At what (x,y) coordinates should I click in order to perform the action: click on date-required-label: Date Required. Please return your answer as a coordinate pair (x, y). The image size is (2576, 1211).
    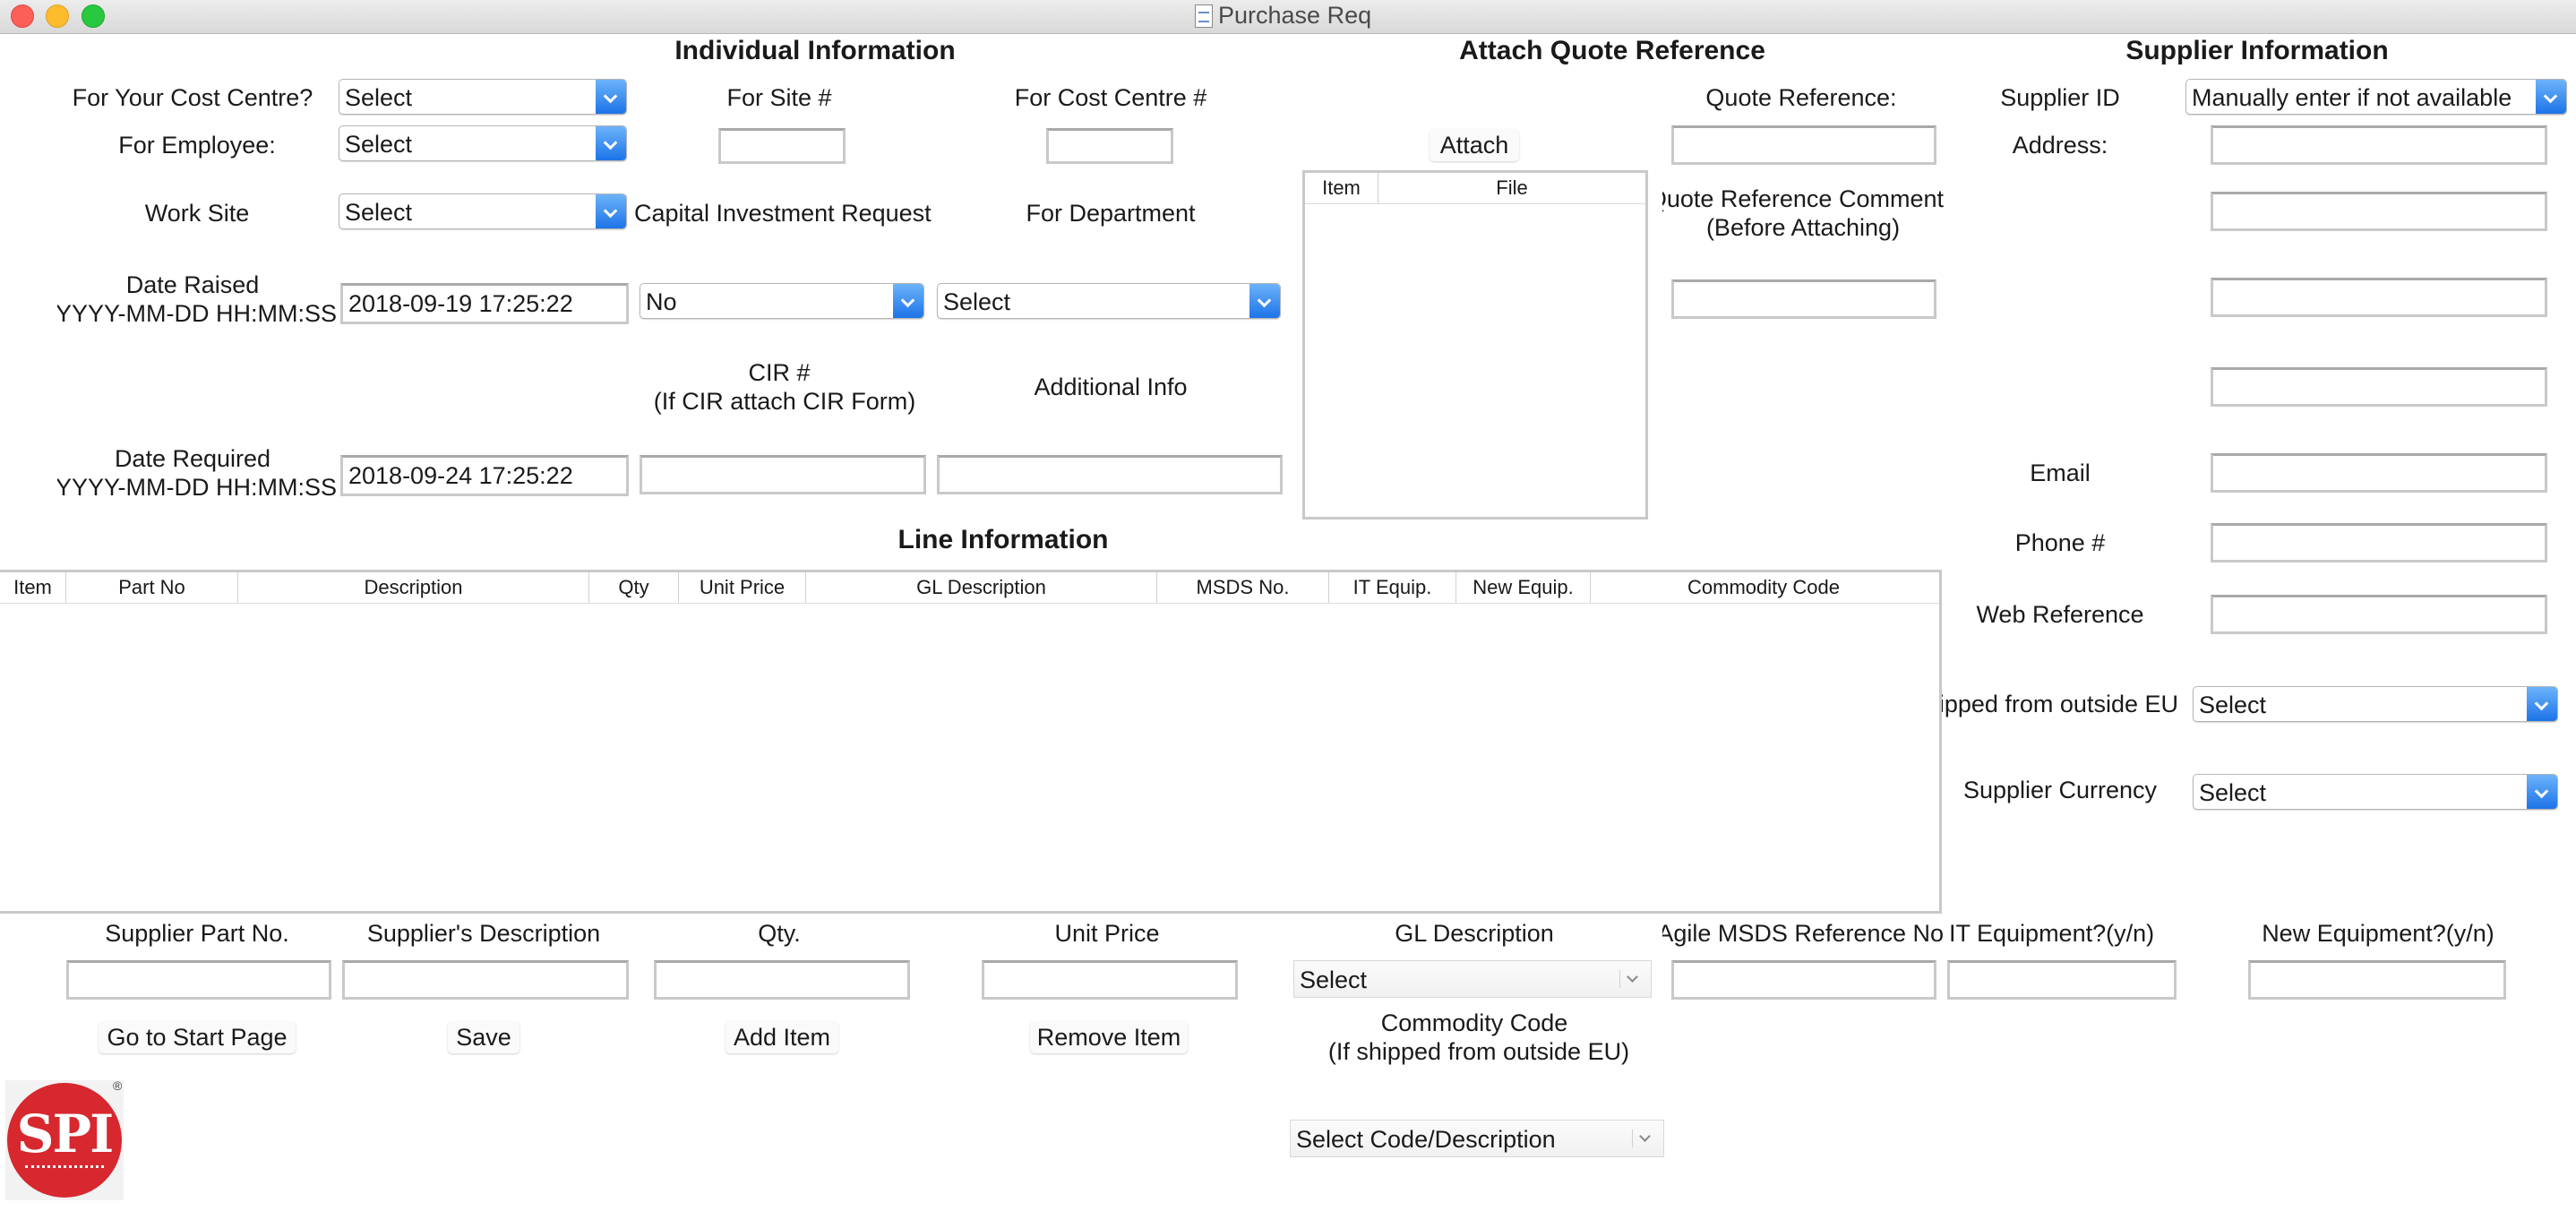
    Looking at the image, I should click on (192, 458).